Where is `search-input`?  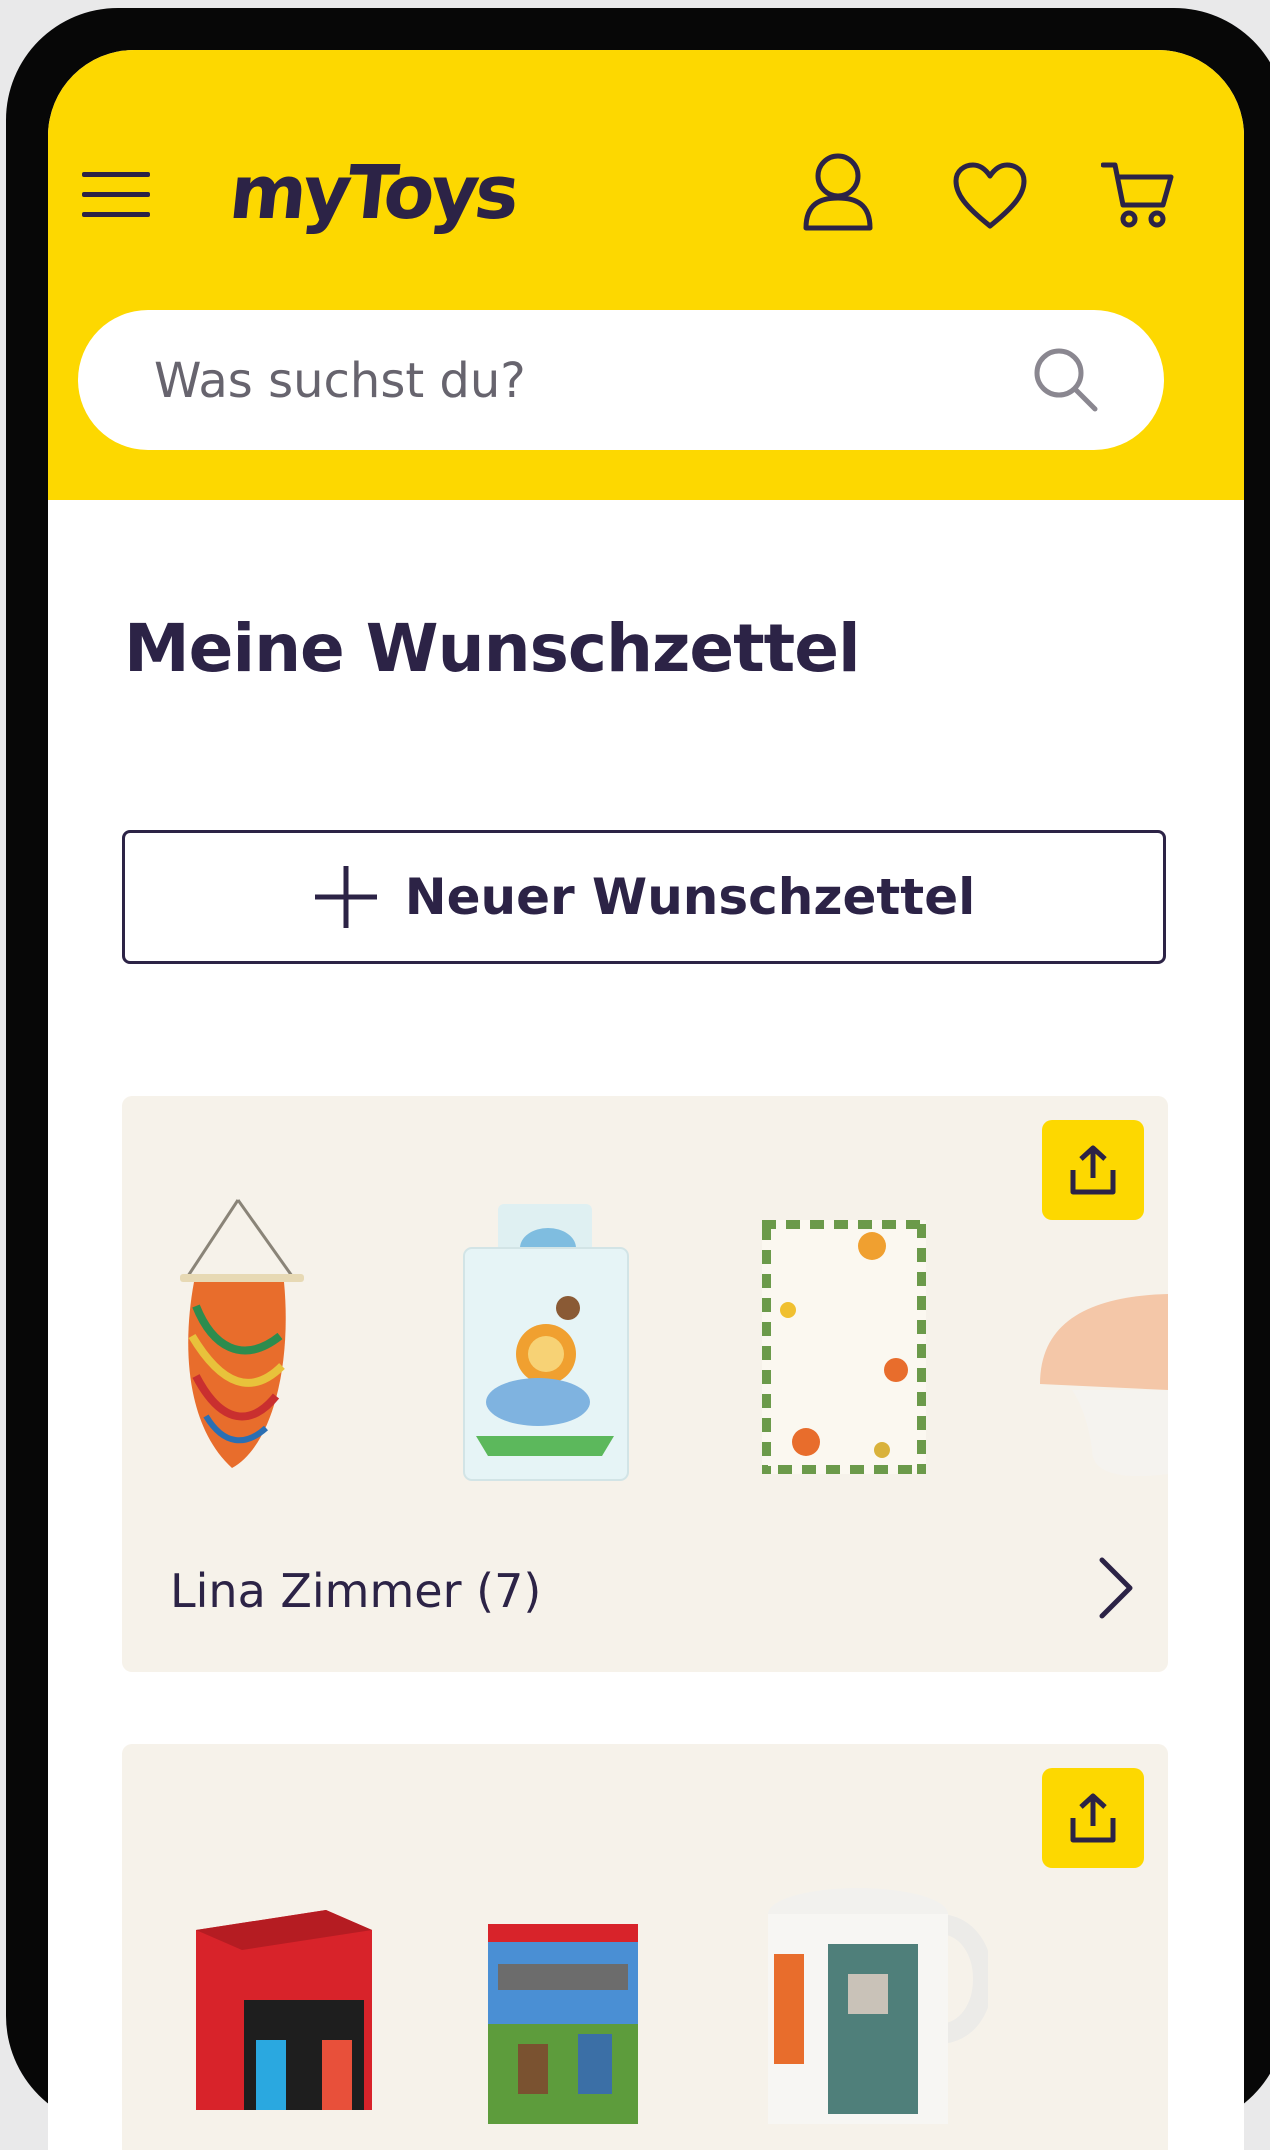 search-input is located at coordinates (564, 381).